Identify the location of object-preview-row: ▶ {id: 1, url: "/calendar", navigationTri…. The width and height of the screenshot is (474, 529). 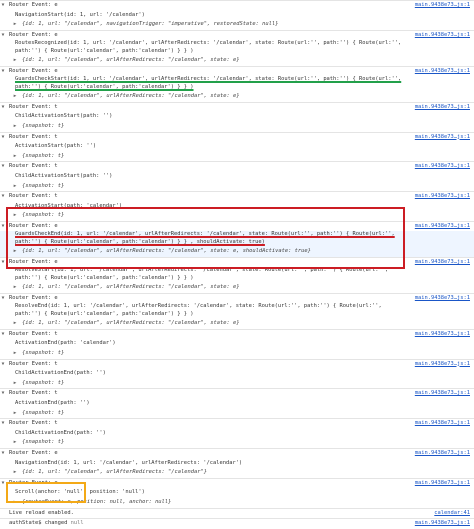
(237, 25).